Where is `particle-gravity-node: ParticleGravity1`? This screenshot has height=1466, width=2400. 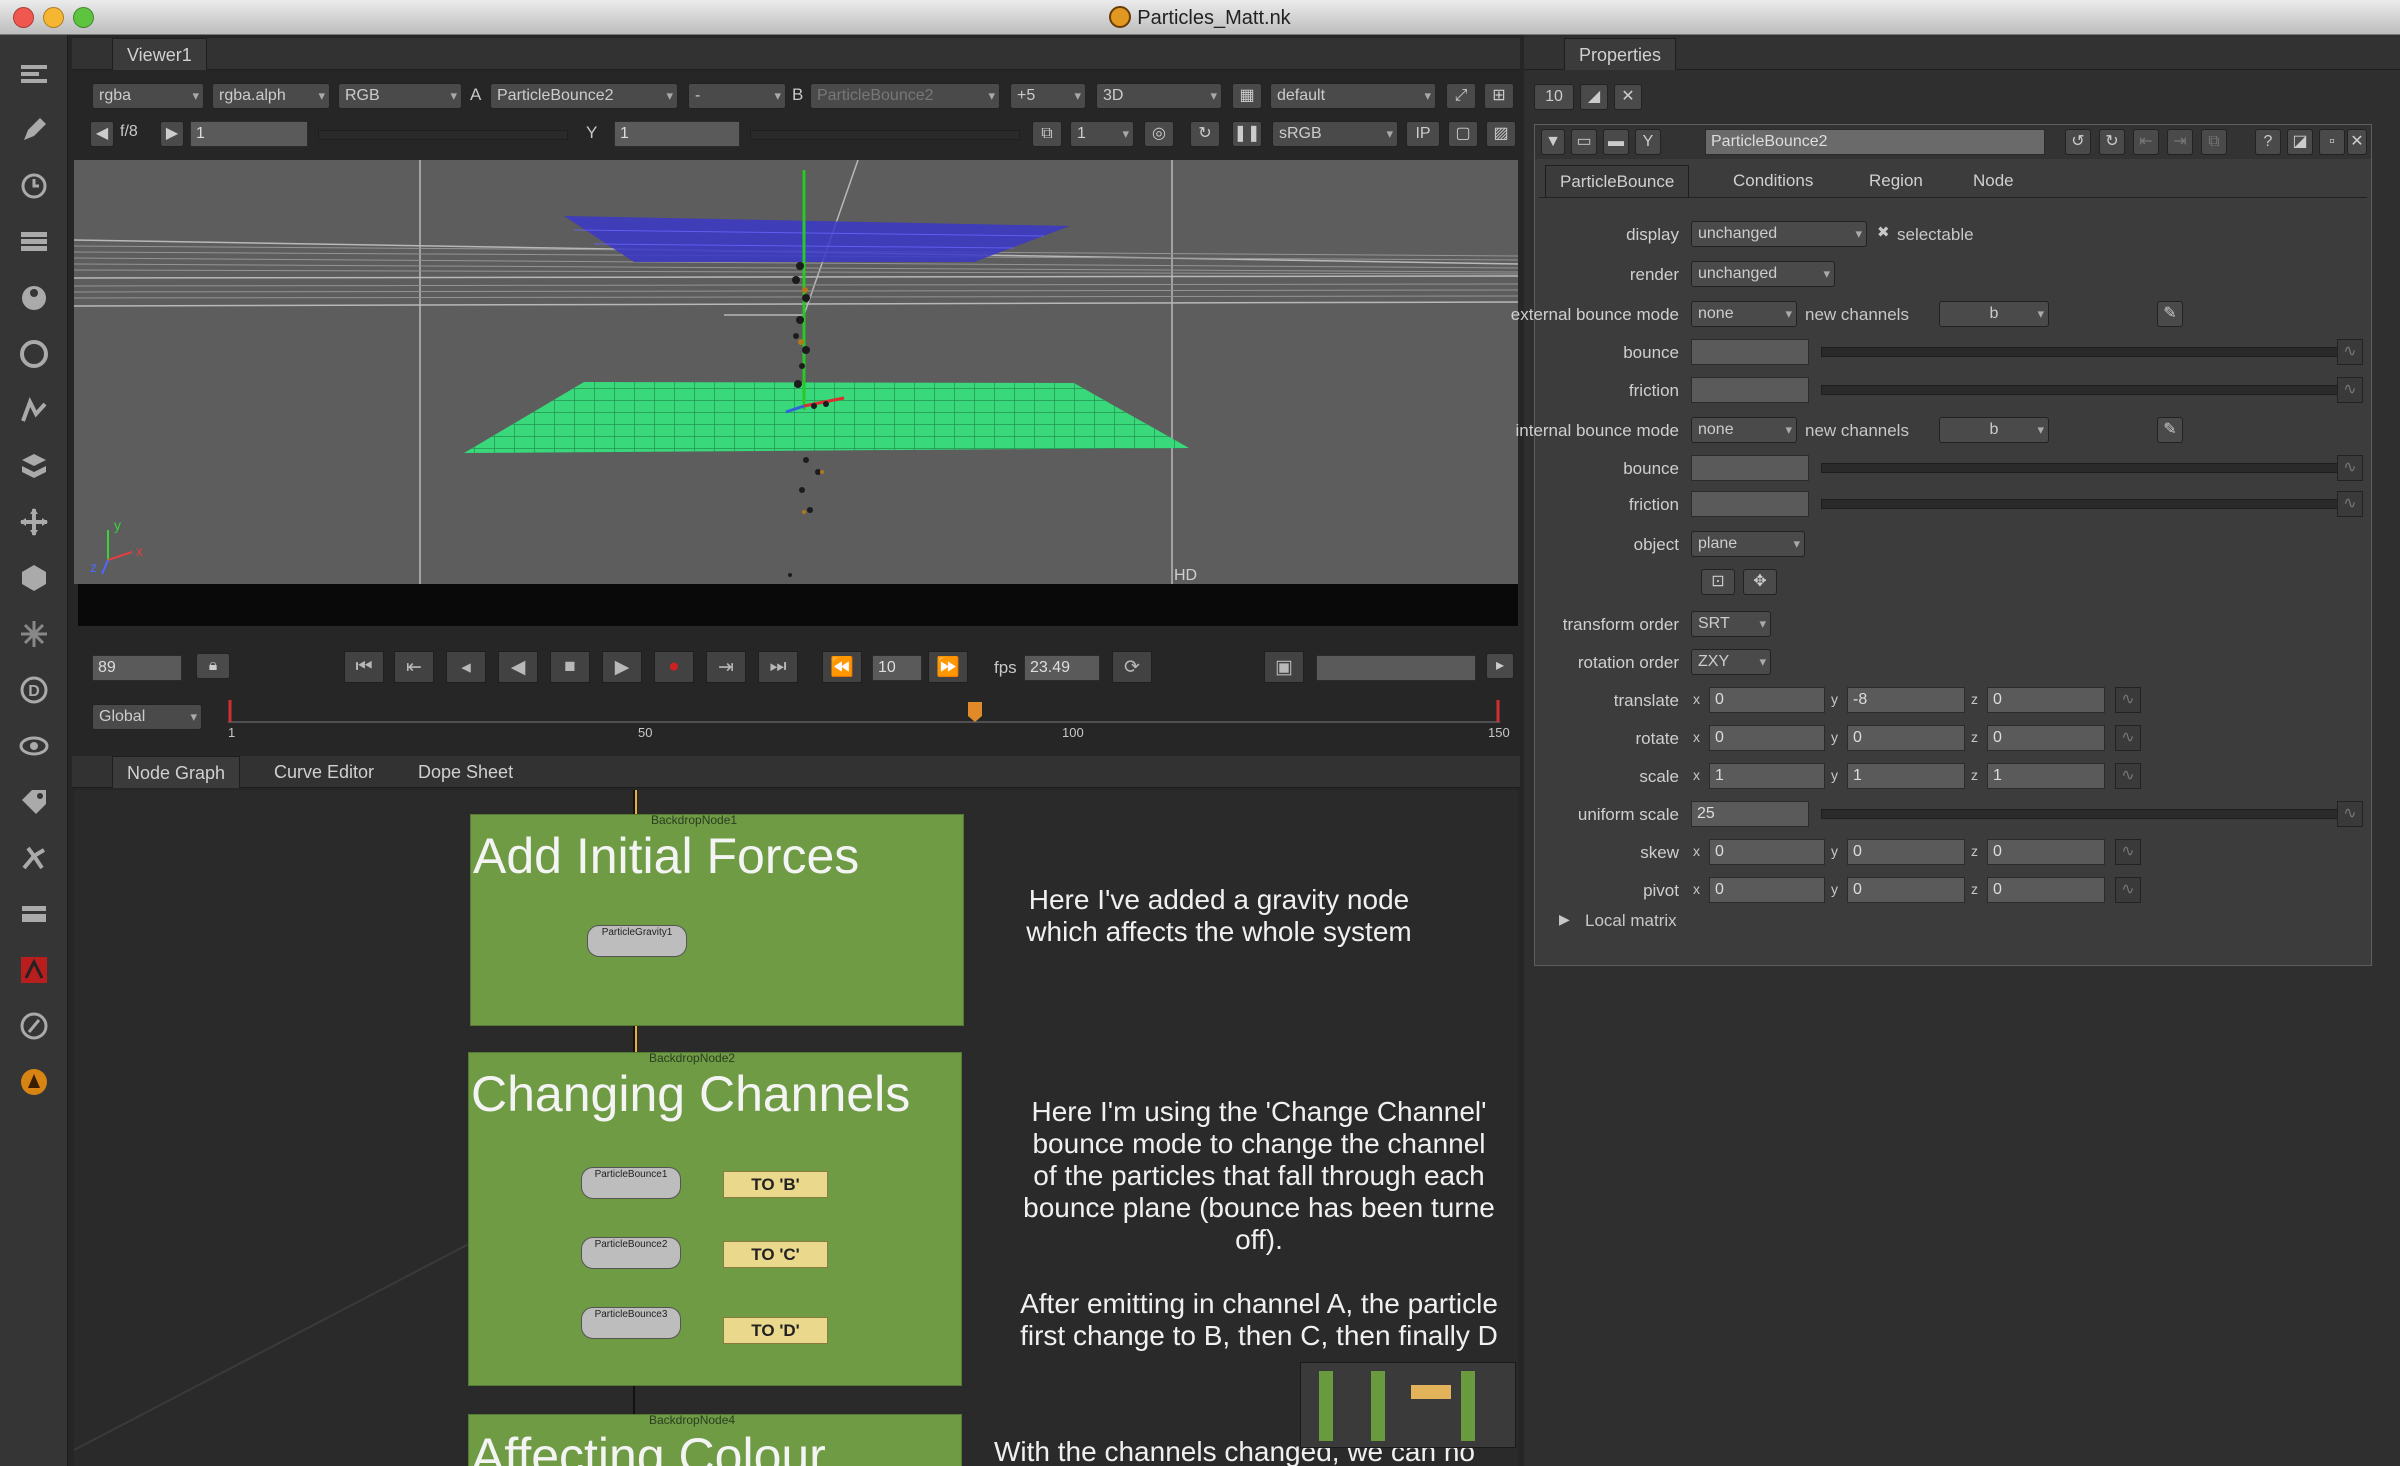
particle-gravity-node: ParticleGravity1 is located at coordinates (637, 941).